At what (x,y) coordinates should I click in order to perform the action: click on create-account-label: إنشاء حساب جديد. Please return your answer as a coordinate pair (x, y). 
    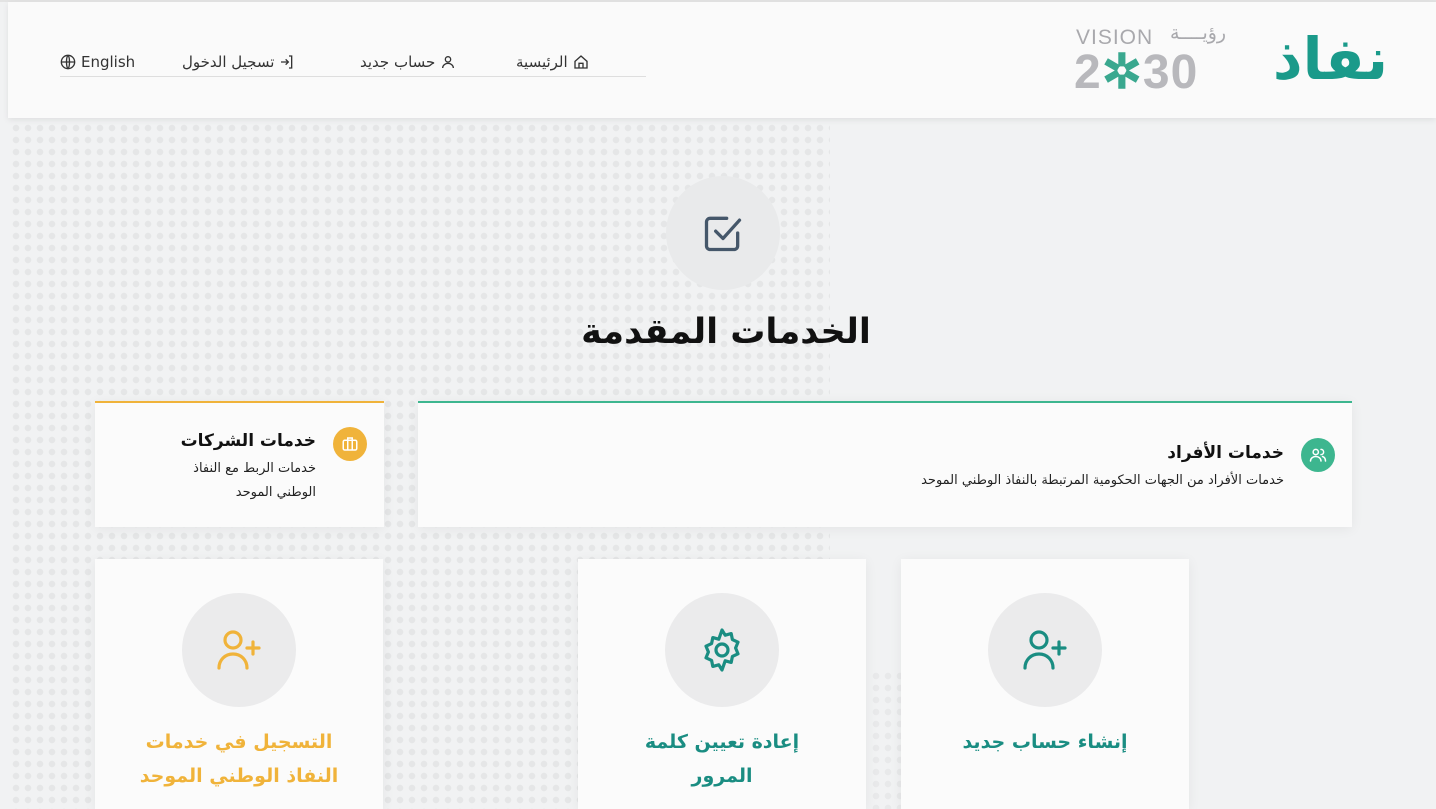
    Looking at the image, I should click on (1045, 742).